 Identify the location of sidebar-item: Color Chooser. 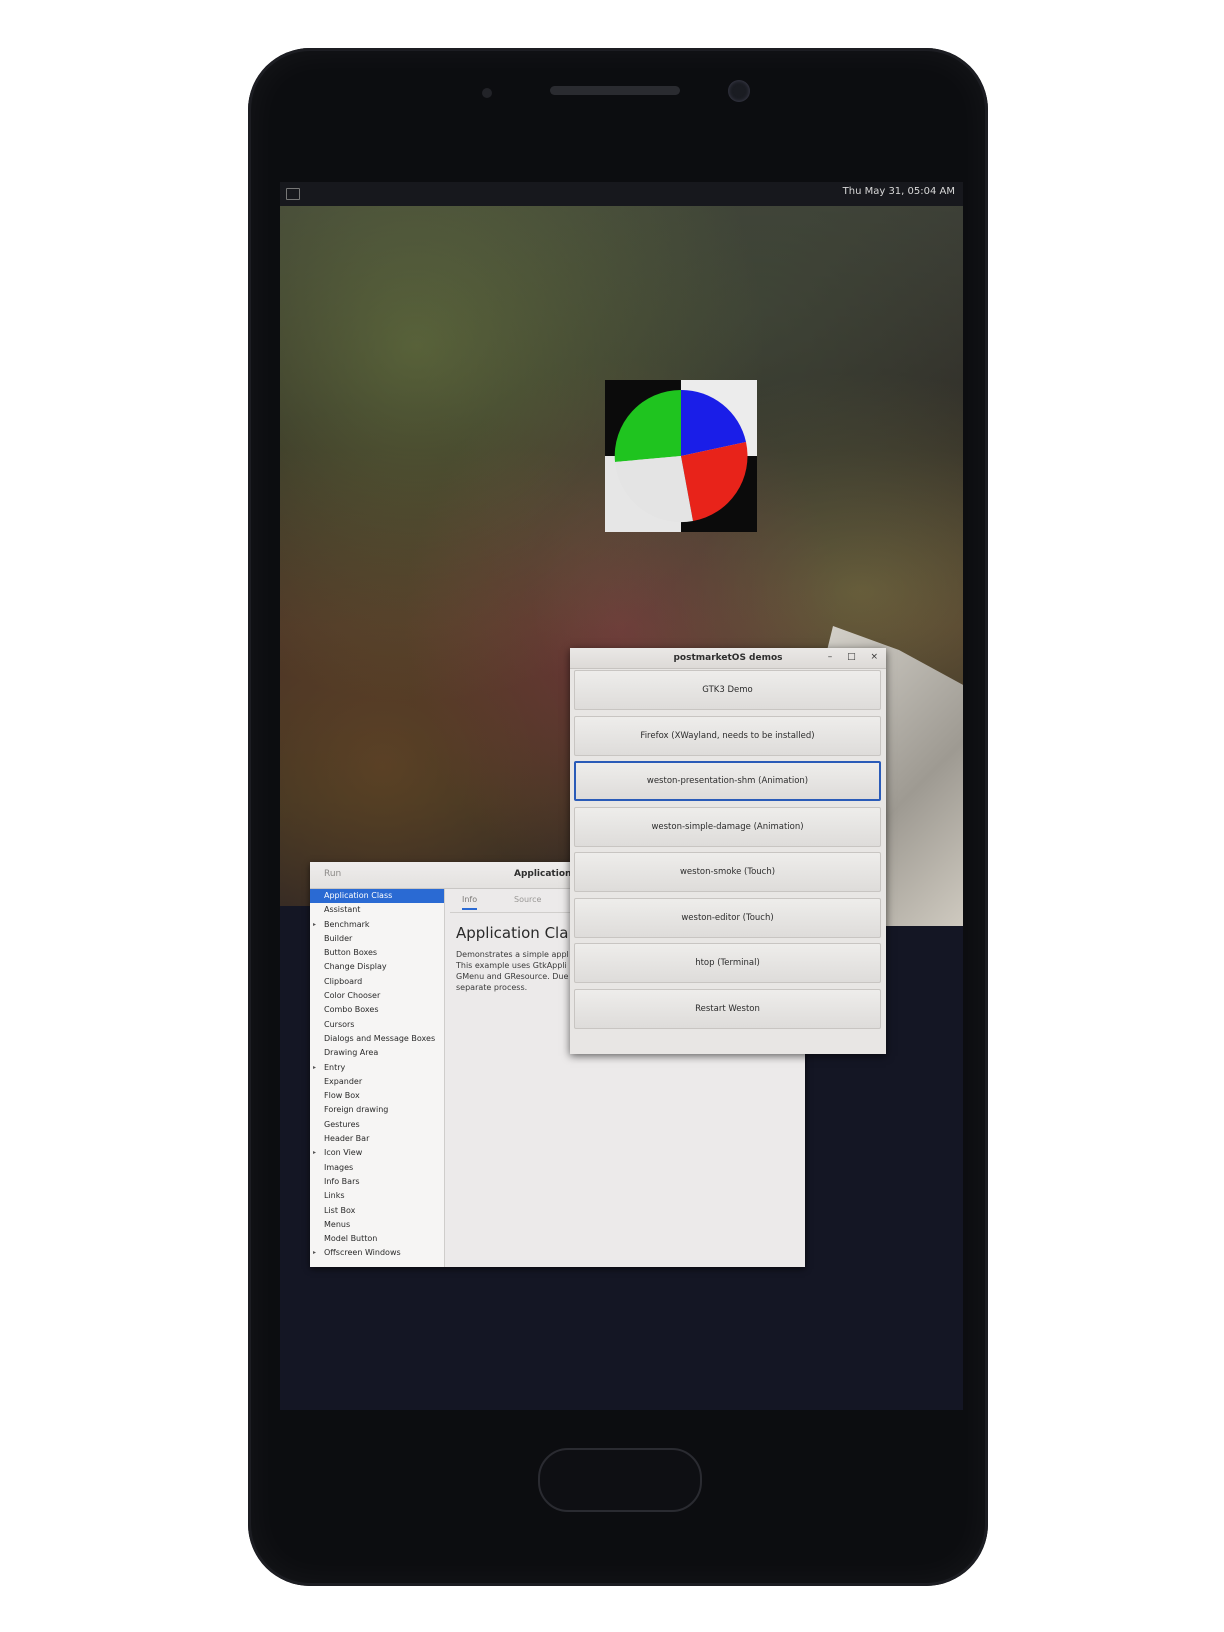
(377, 996).